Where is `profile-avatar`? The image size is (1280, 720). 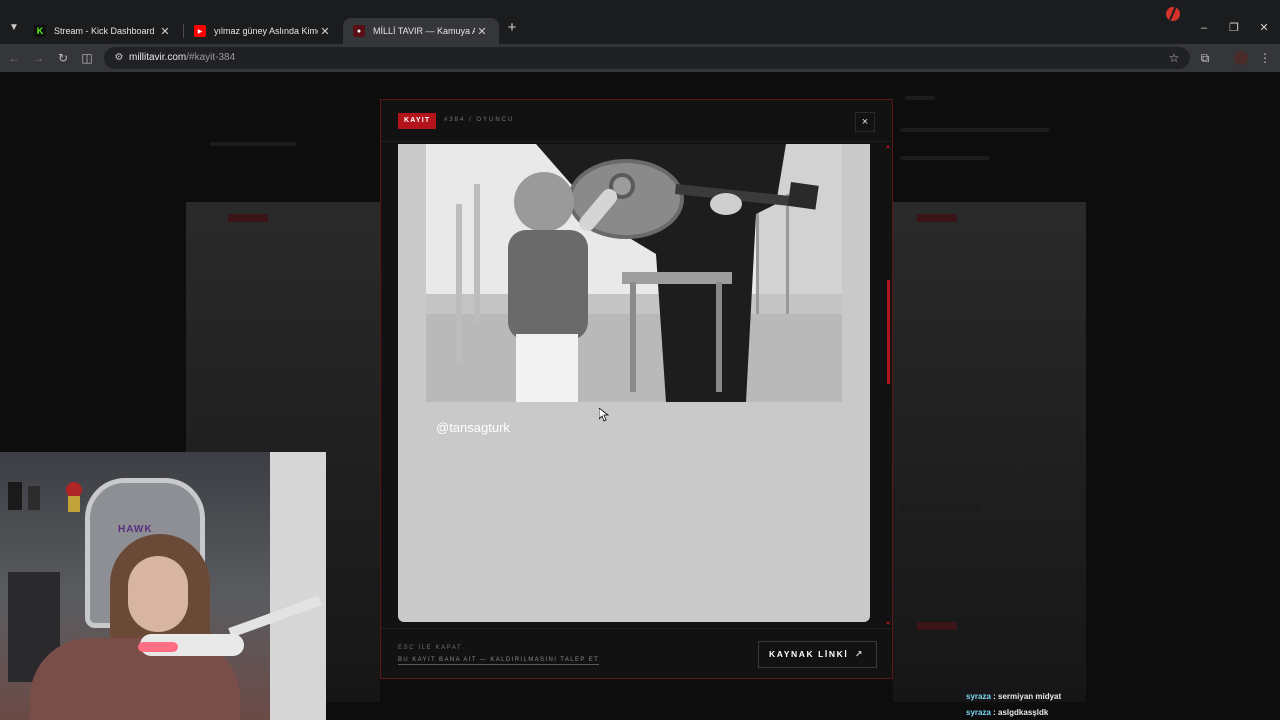 profile-avatar is located at coordinates (1241, 58).